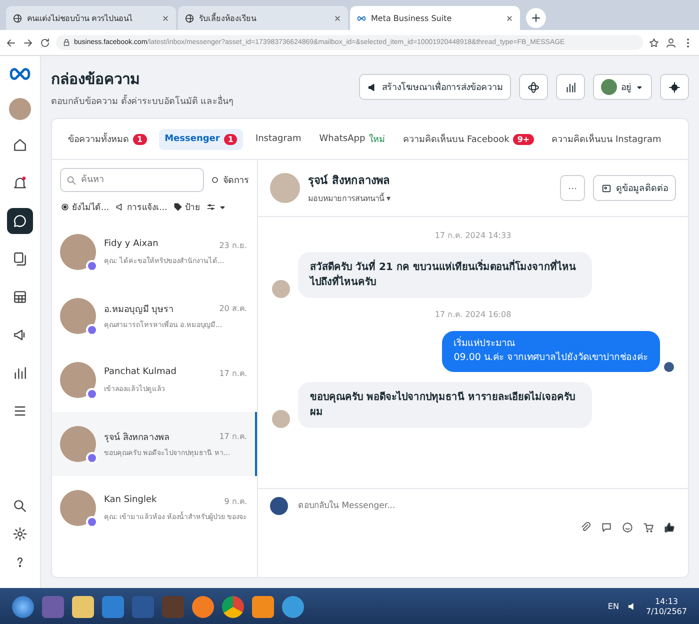 The image size is (699, 624). I want to click on forward-icon, so click(28, 42).